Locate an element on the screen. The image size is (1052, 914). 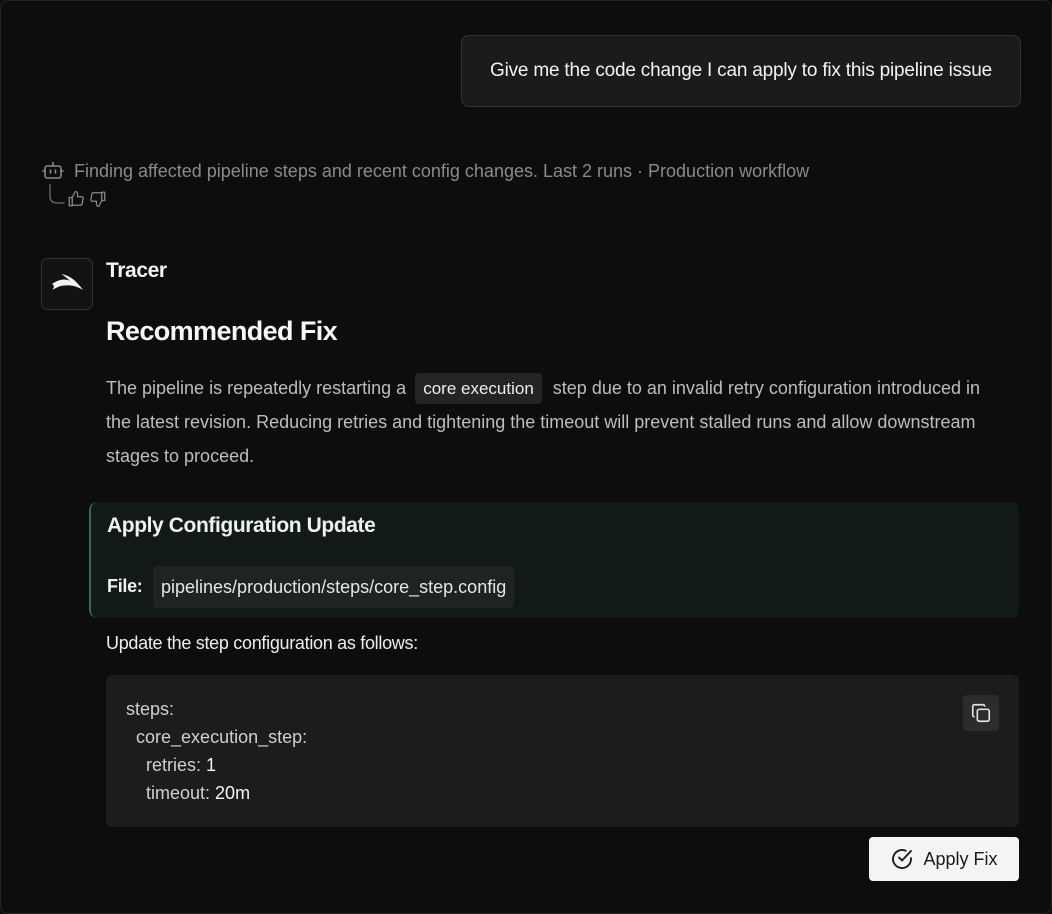
copy-icon is located at coordinates (981, 713).